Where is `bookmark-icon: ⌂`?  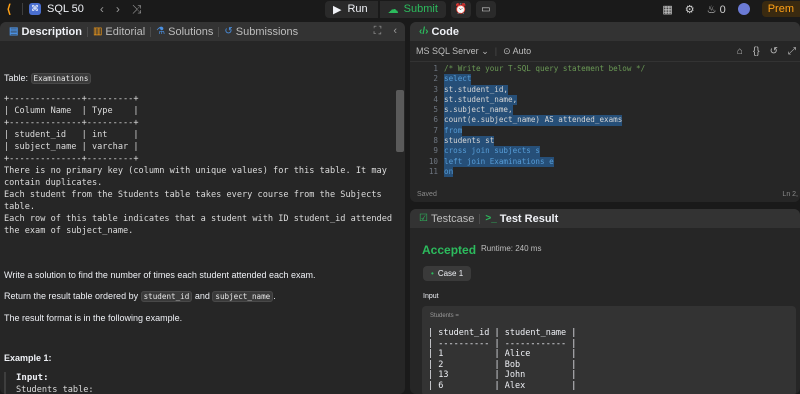 bookmark-icon: ⌂ is located at coordinates (740, 51).